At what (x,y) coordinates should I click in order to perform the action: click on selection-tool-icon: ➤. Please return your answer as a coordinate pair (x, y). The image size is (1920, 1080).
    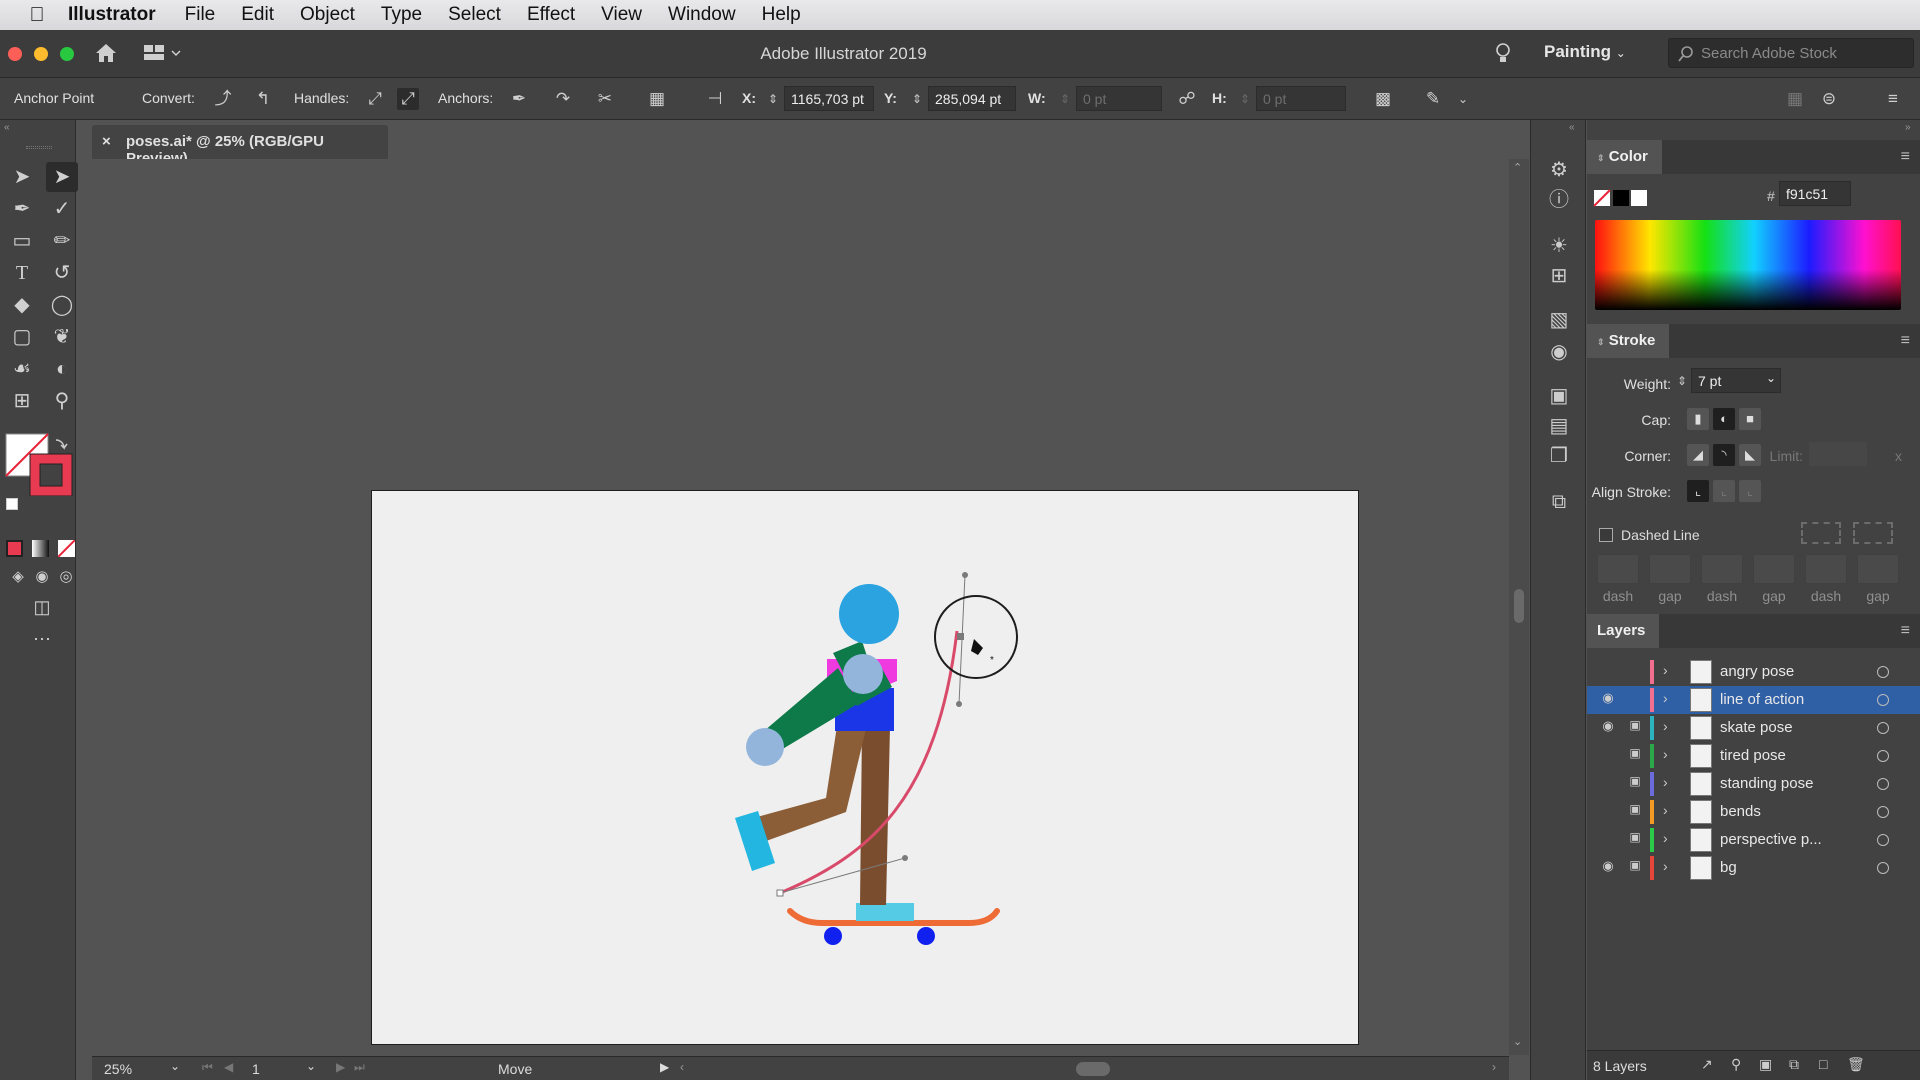
    Looking at the image, I should click on (22, 177).